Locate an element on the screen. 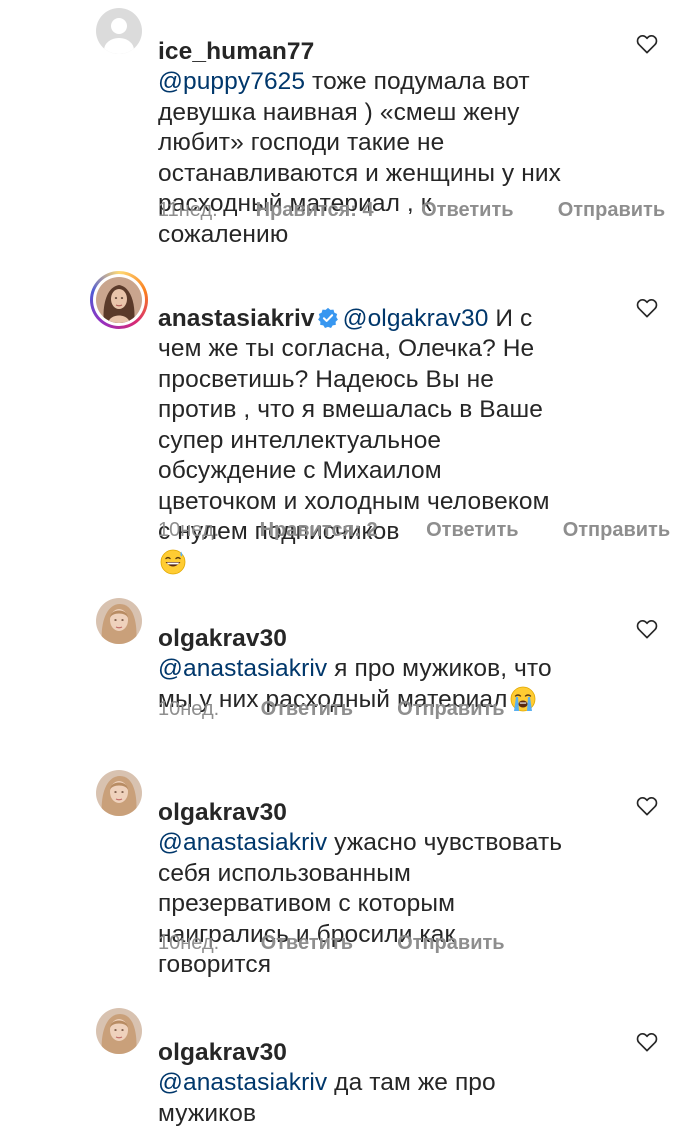  comment-meta: 10нед. Нравится: 2 Ответить Отправить is located at coordinates (414, 530).